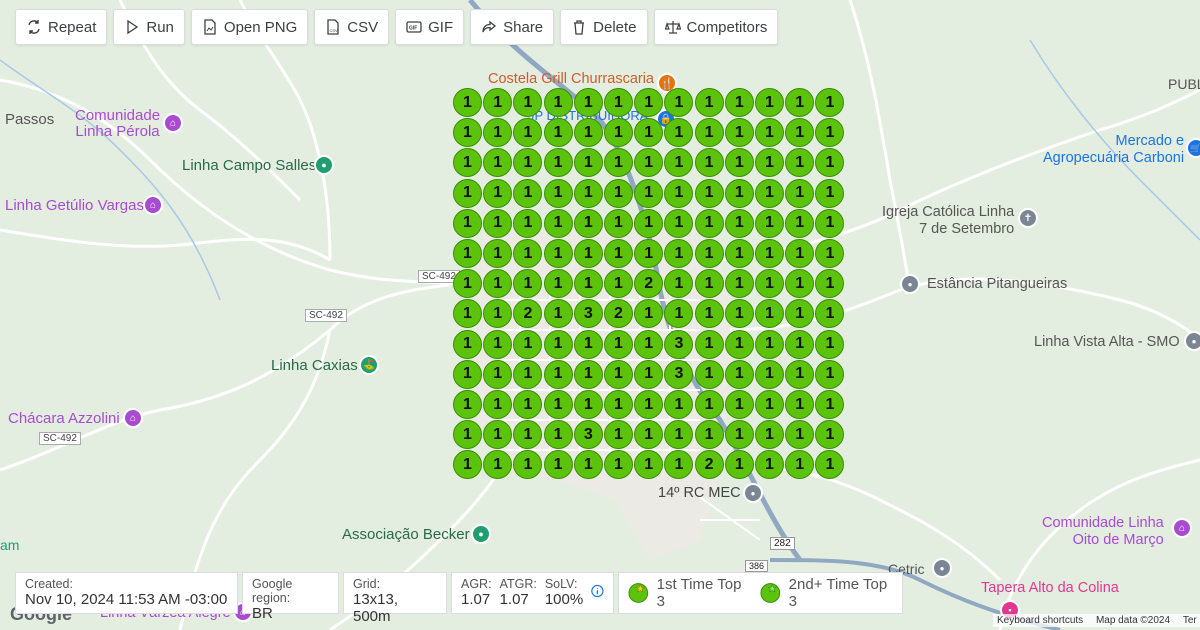 This screenshot has width=1200, height=630. Describe the element at coordinates (352, 27) in the screenshot. I see `csv-button: CSV CSV` at that location.